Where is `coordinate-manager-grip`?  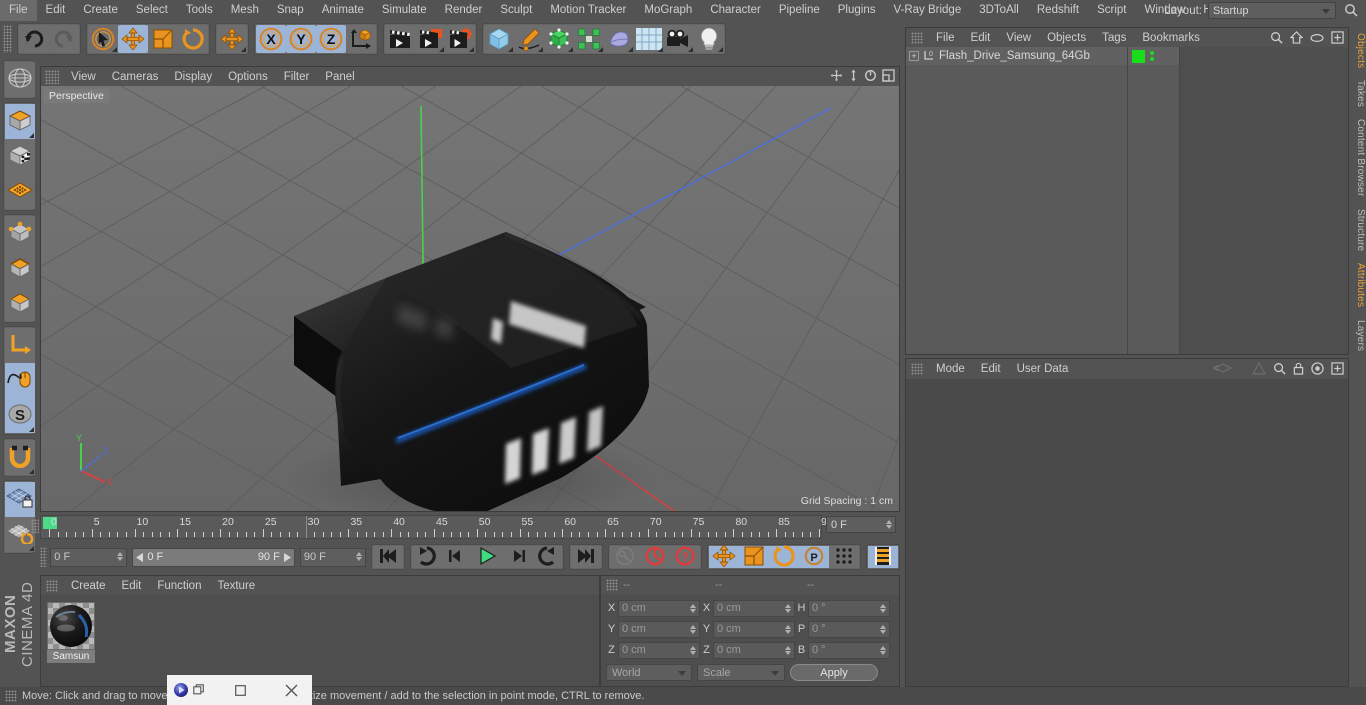 coordinate-manager-grip is located at coordinates (612, 585).